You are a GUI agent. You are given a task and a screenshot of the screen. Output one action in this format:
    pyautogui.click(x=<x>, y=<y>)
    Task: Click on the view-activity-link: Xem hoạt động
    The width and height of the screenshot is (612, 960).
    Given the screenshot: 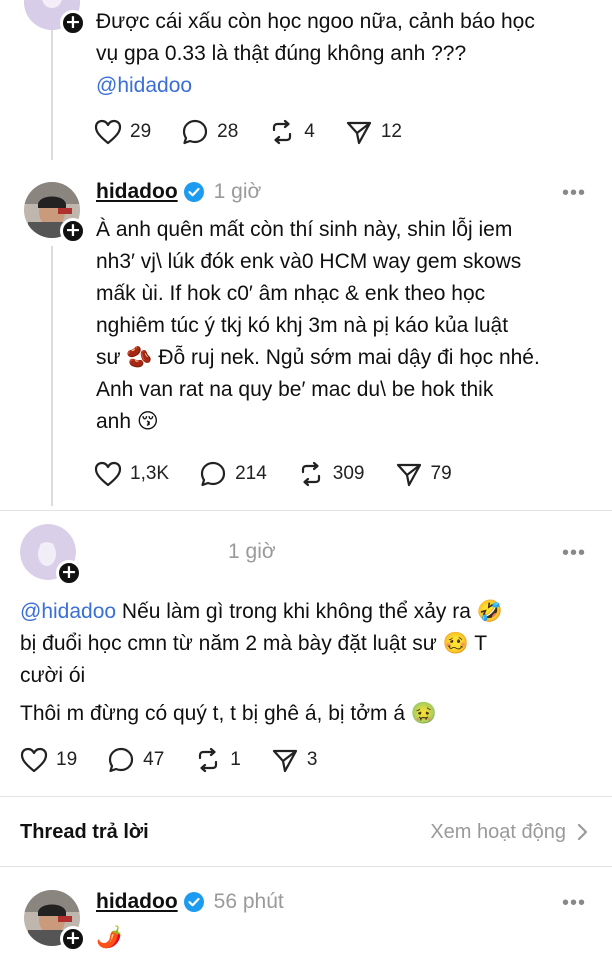 What is the action you would take?
    pyautogui.click(x=511, y=832)
    